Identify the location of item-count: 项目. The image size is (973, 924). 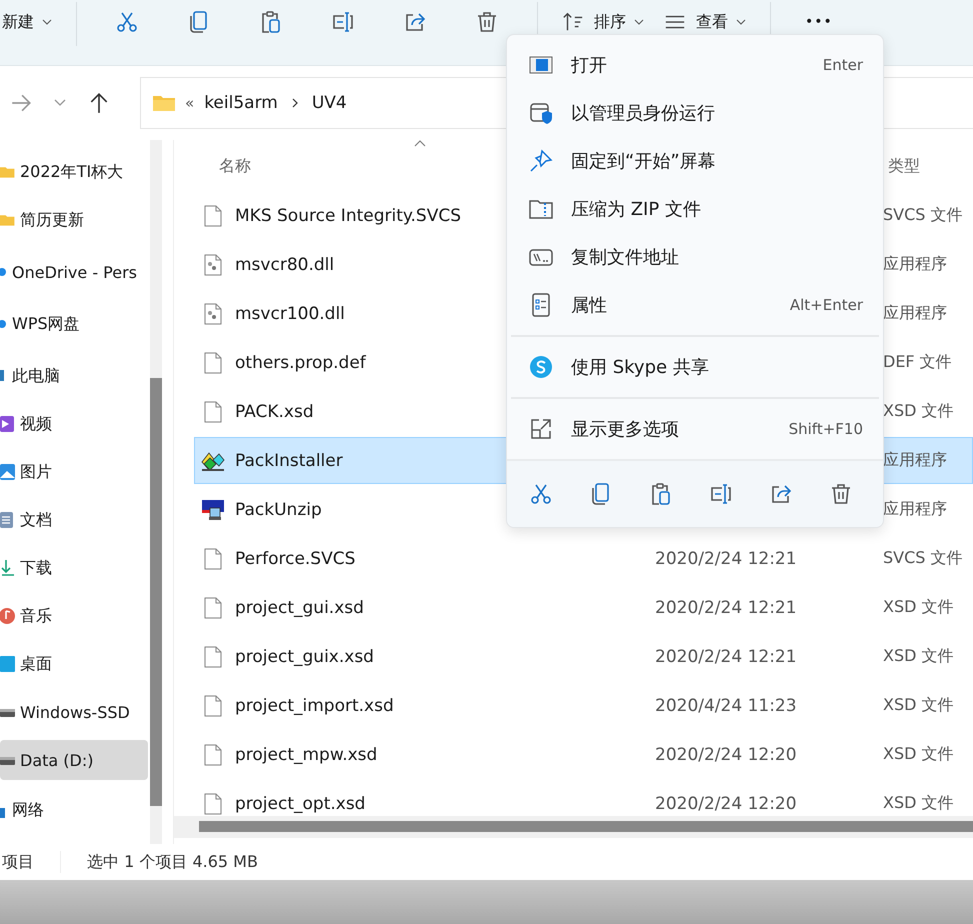
(18, 862).